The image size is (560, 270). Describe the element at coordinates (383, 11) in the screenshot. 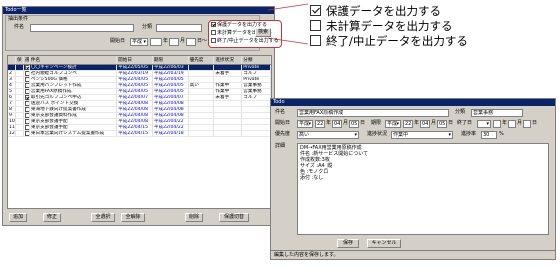

I see `callout-option-protected: 保護データを出力する` at that location.